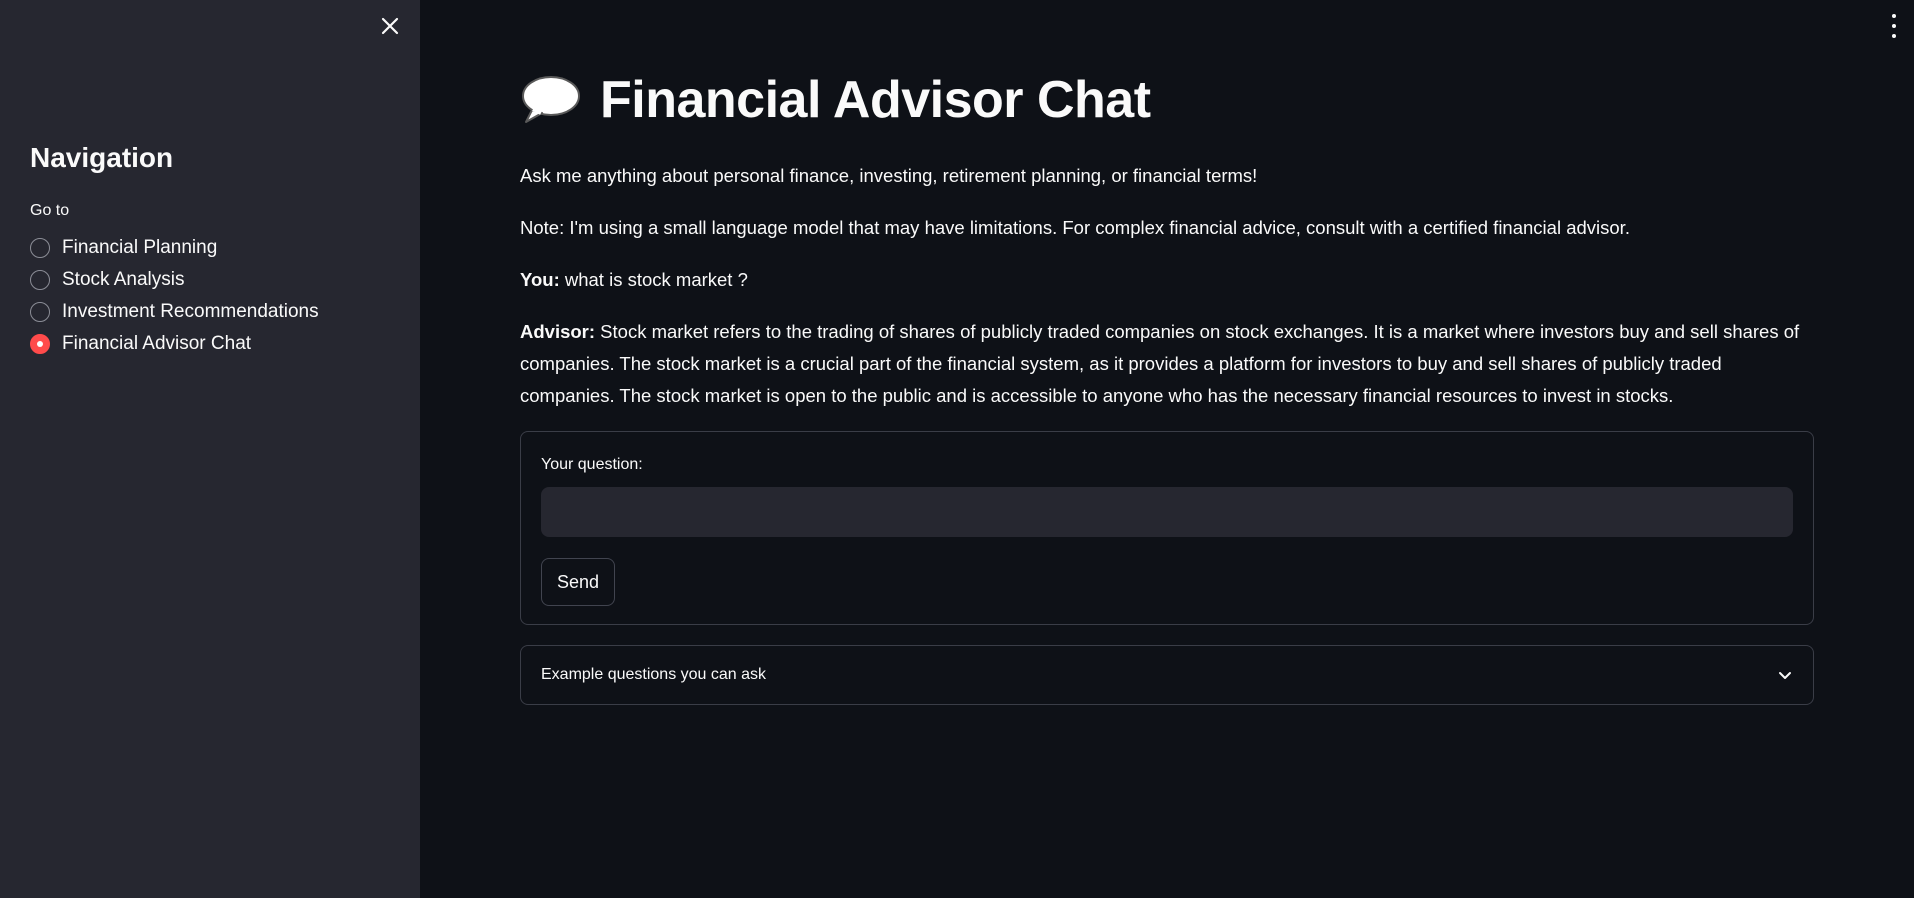 The width and height of the screenshot is (1914, 898). Describe the element at coordinates (123, 279) in the screenshot. I see `radio-label: Stock Analysis` at that location.